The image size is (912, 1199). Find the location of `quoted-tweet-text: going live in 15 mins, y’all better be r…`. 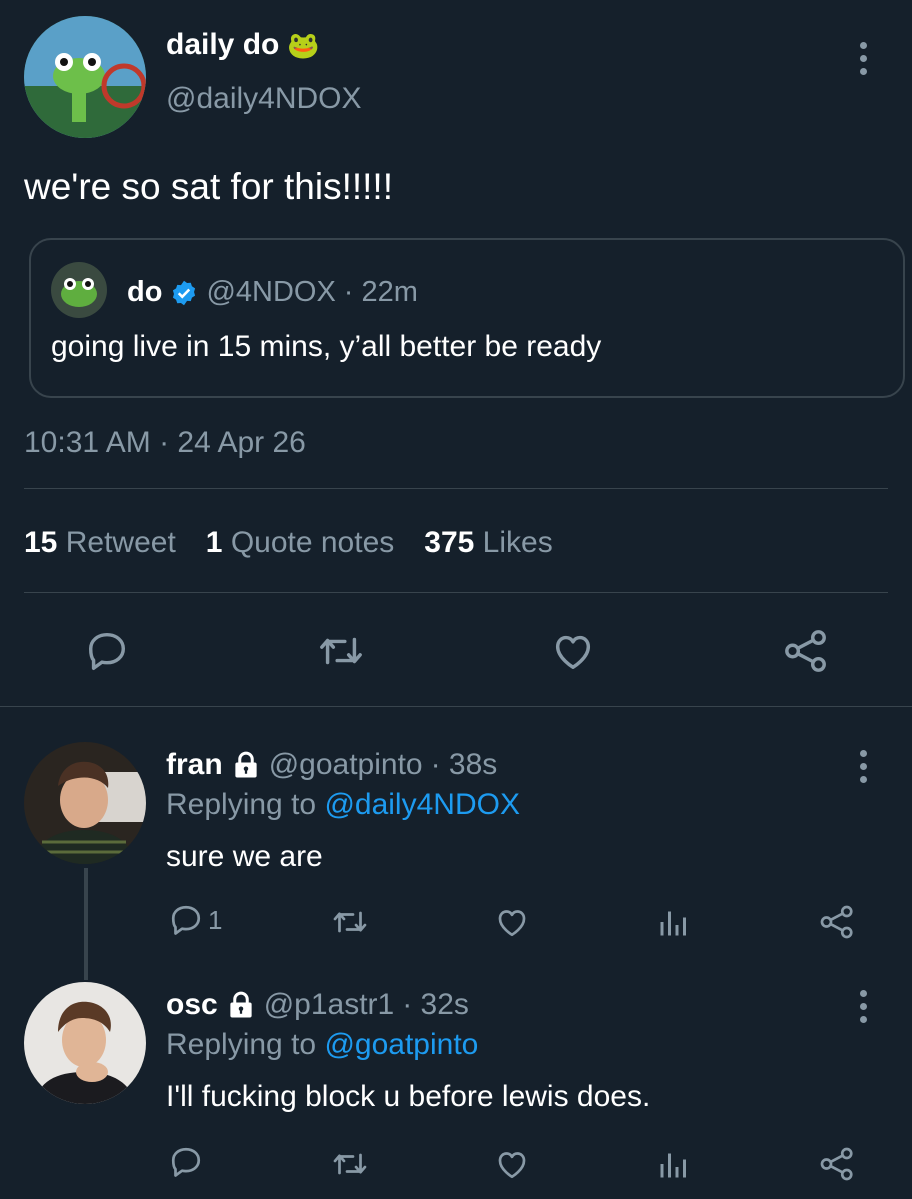

quoted-tweet-text: going live in 15 mins, y’all better be r… is located at coordinates (326, 346).